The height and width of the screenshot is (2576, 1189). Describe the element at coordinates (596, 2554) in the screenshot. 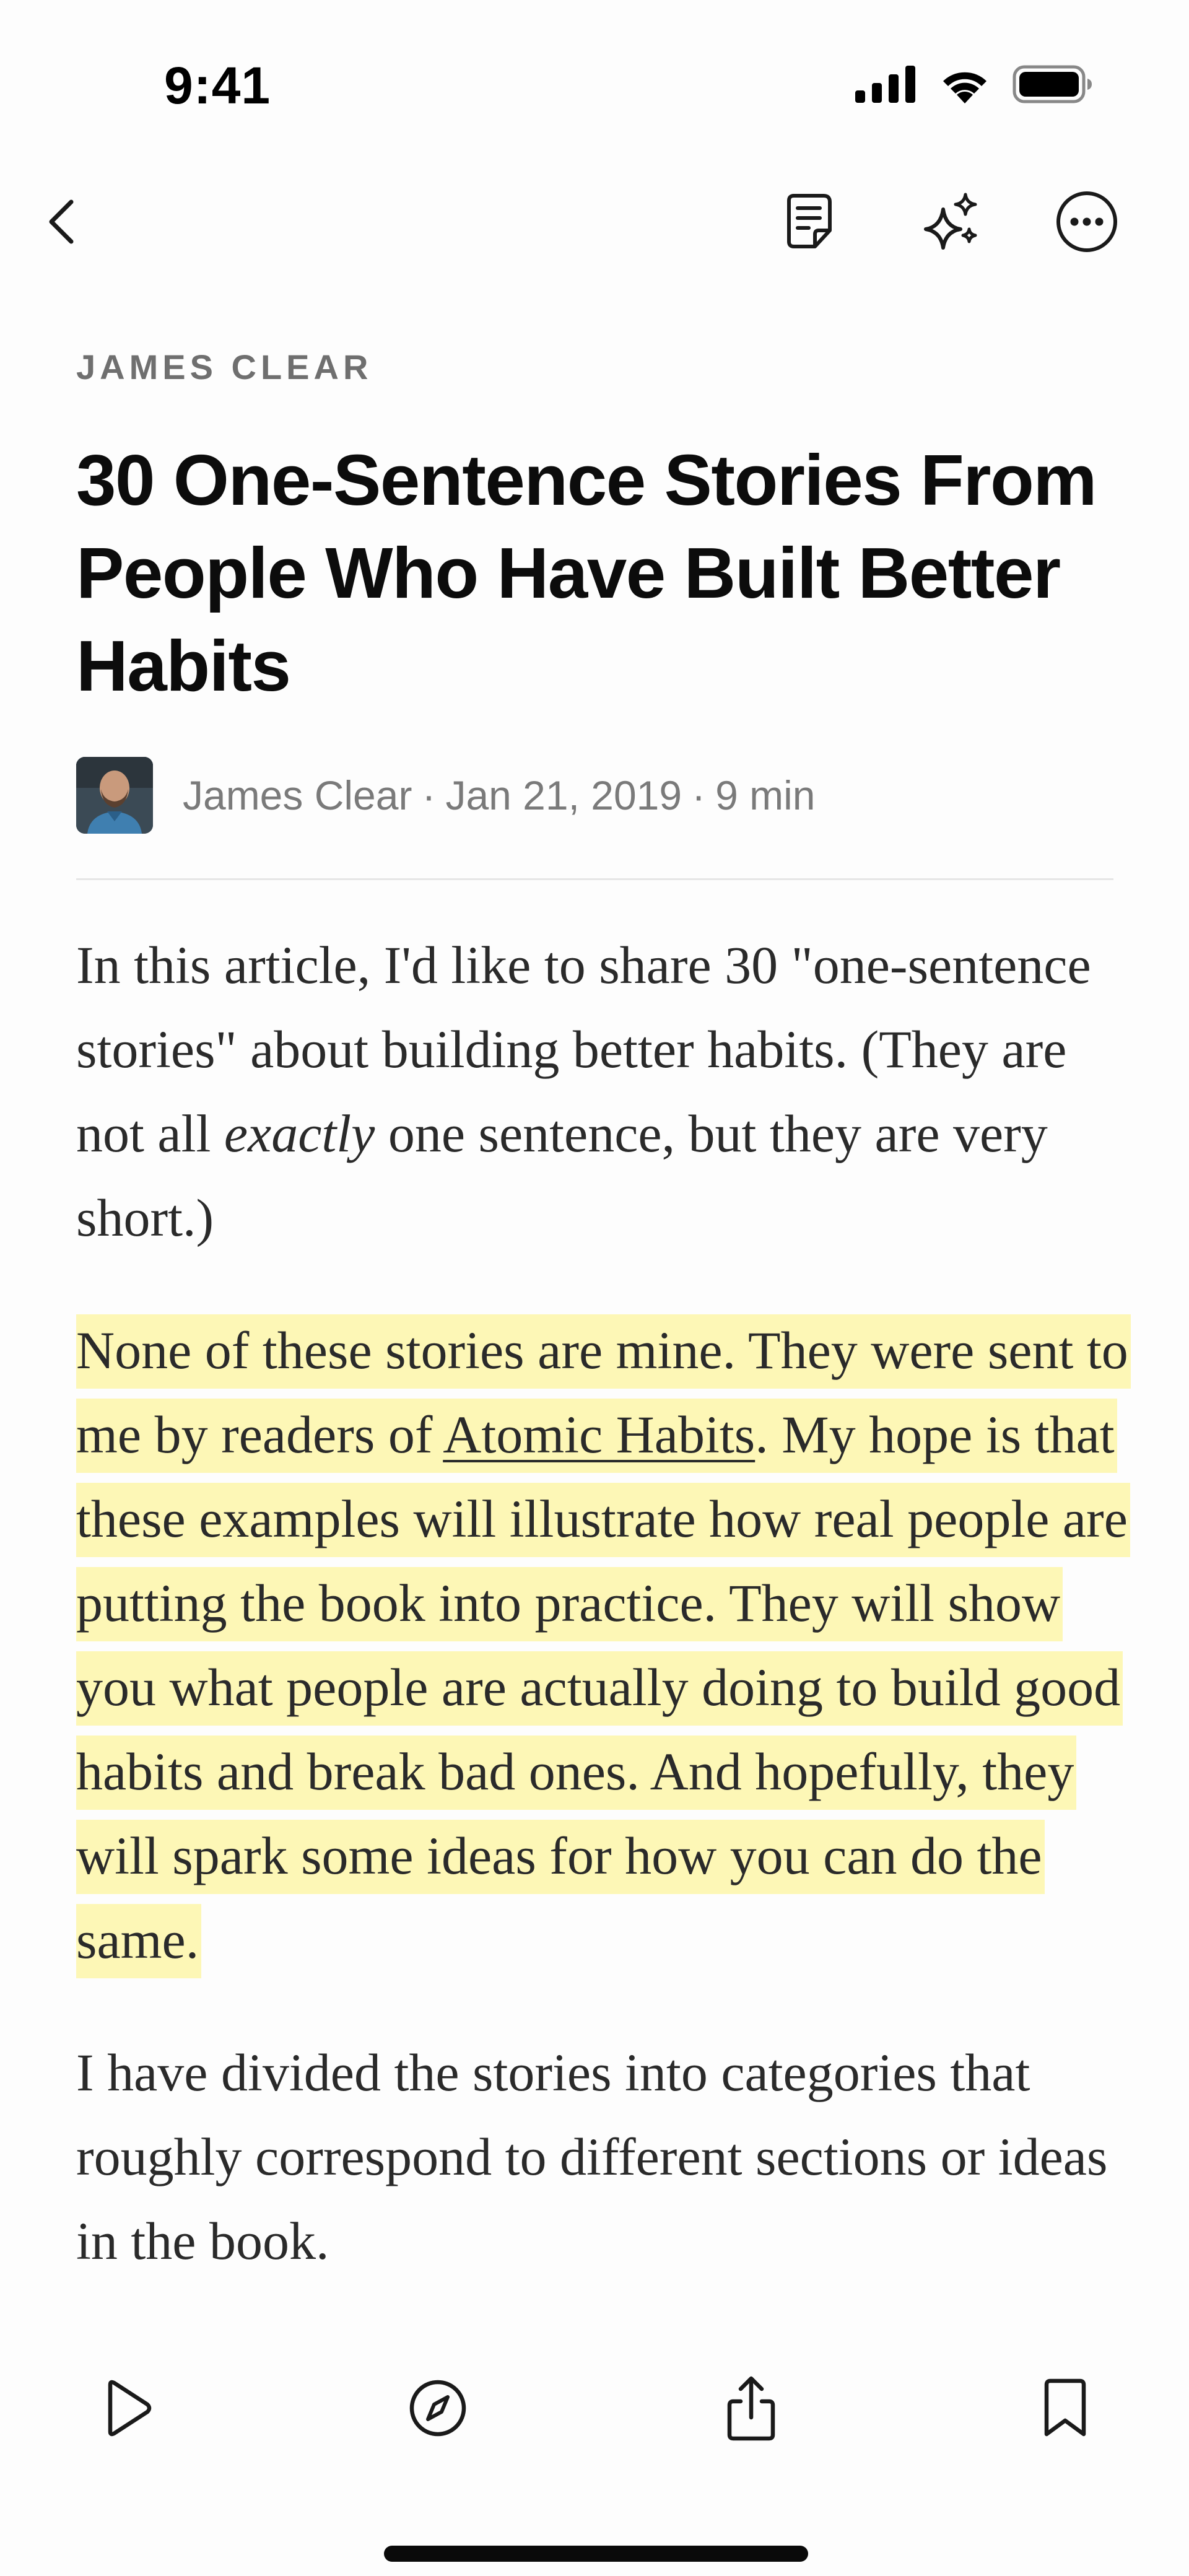

I see `home-indicator` at that location.